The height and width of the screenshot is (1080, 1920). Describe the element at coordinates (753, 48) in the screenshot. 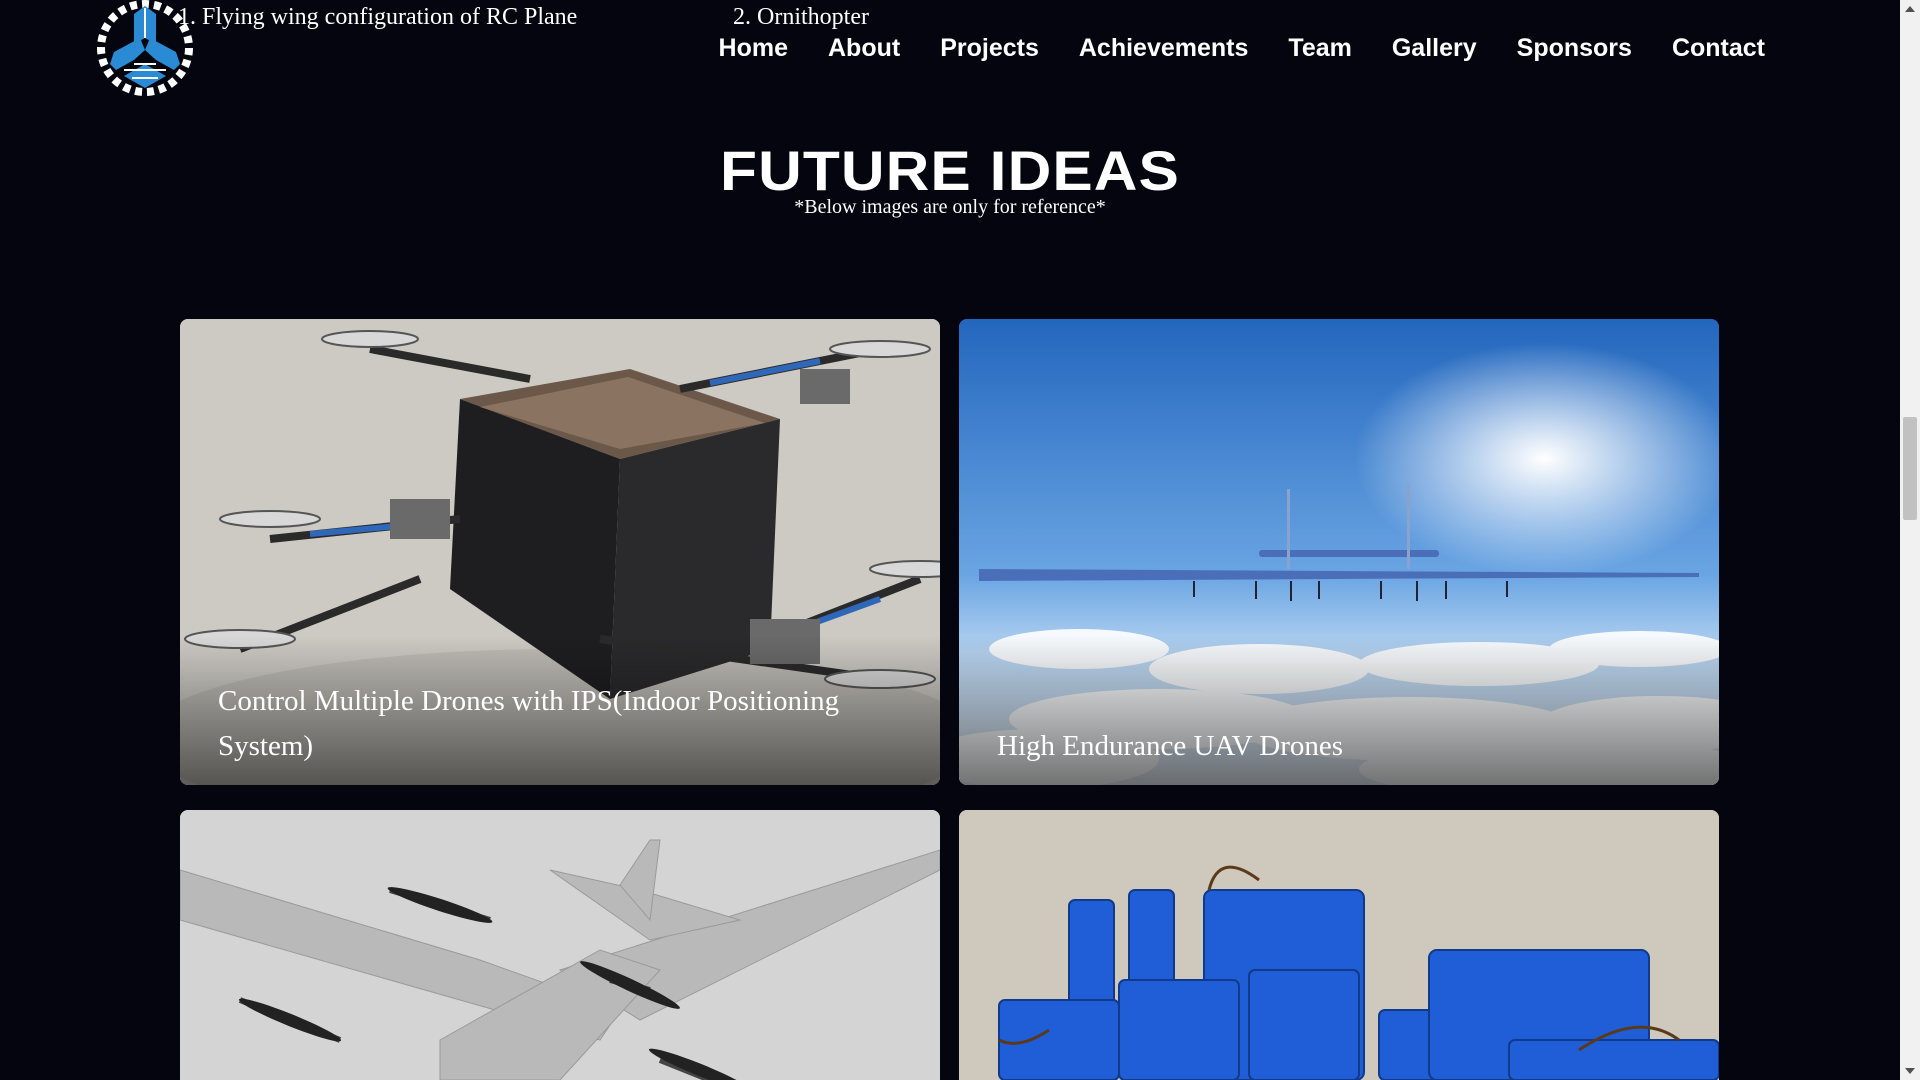

I see `nav-home: Home` at that location.